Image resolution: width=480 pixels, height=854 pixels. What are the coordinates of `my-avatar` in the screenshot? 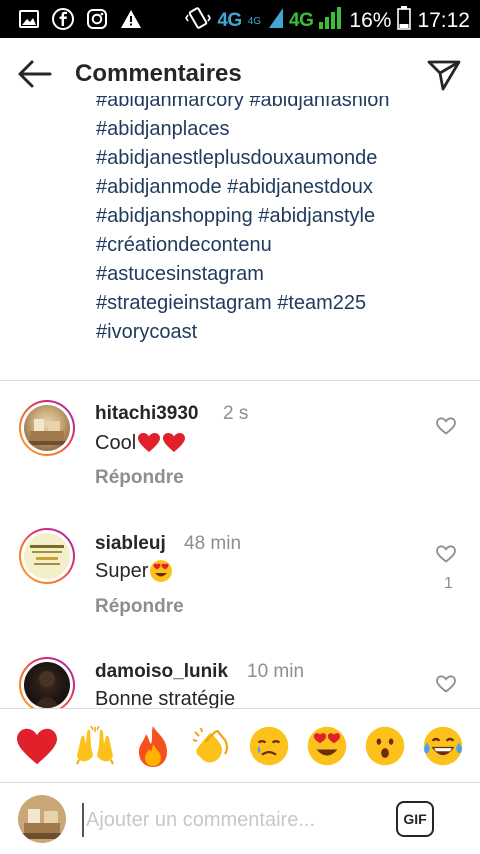 It's located at (42, 819).